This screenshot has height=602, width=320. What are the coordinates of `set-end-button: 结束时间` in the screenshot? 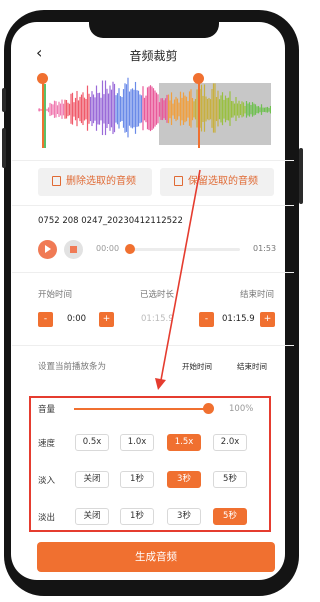 It's located at (252, 366).